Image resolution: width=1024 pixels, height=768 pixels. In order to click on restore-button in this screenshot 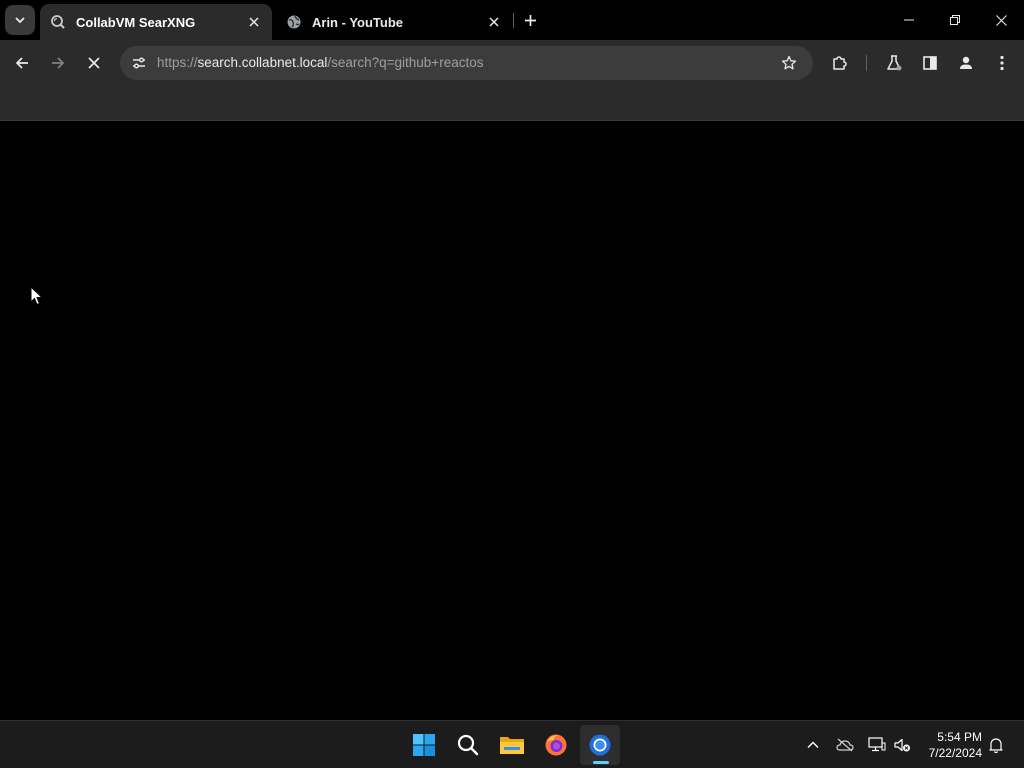, I will do `click(955, 20)`.